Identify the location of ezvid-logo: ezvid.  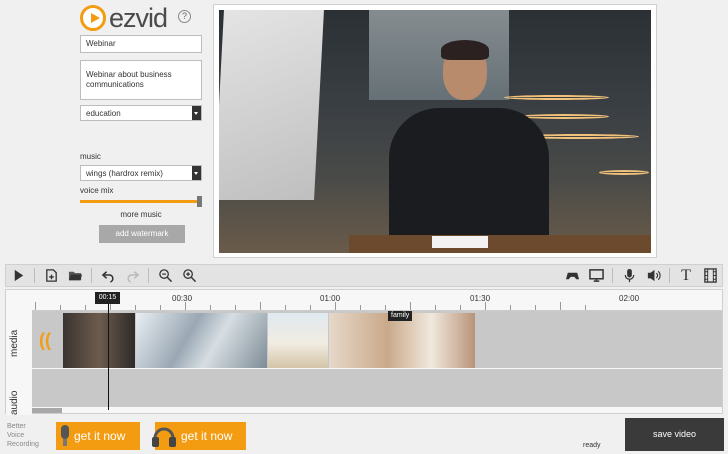
(124, 18).